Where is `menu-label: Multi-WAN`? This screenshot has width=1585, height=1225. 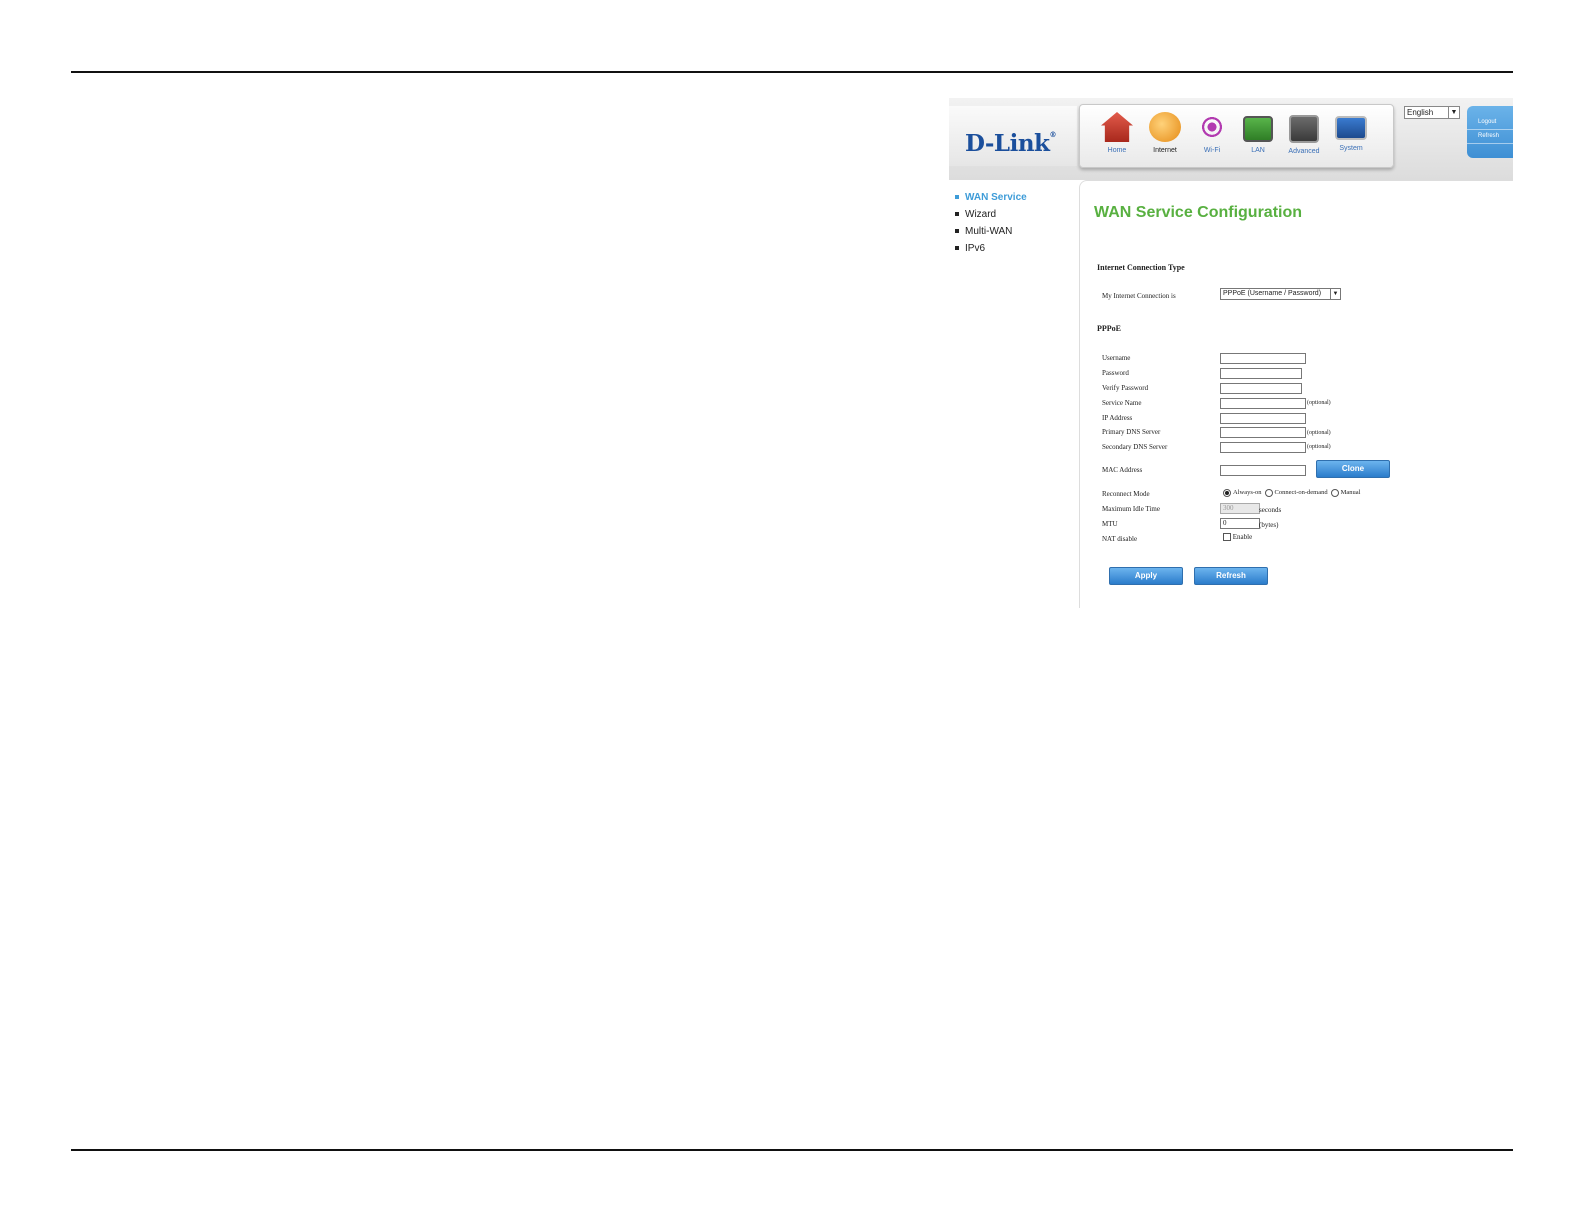 menu-label: Multi-WAN is located at coordinates (989, 231).